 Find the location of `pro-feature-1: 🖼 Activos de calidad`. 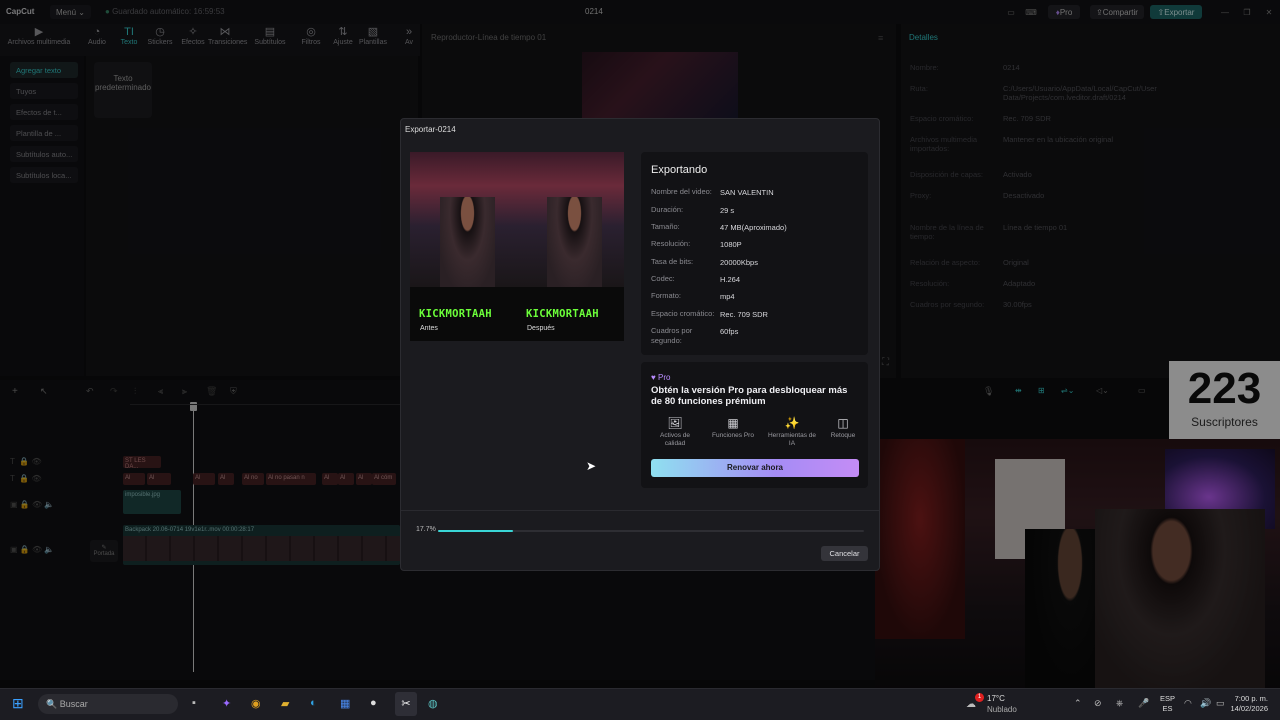

pro-feature-1: 🖼 Activos de calidad is located at coordinates (675, 432).